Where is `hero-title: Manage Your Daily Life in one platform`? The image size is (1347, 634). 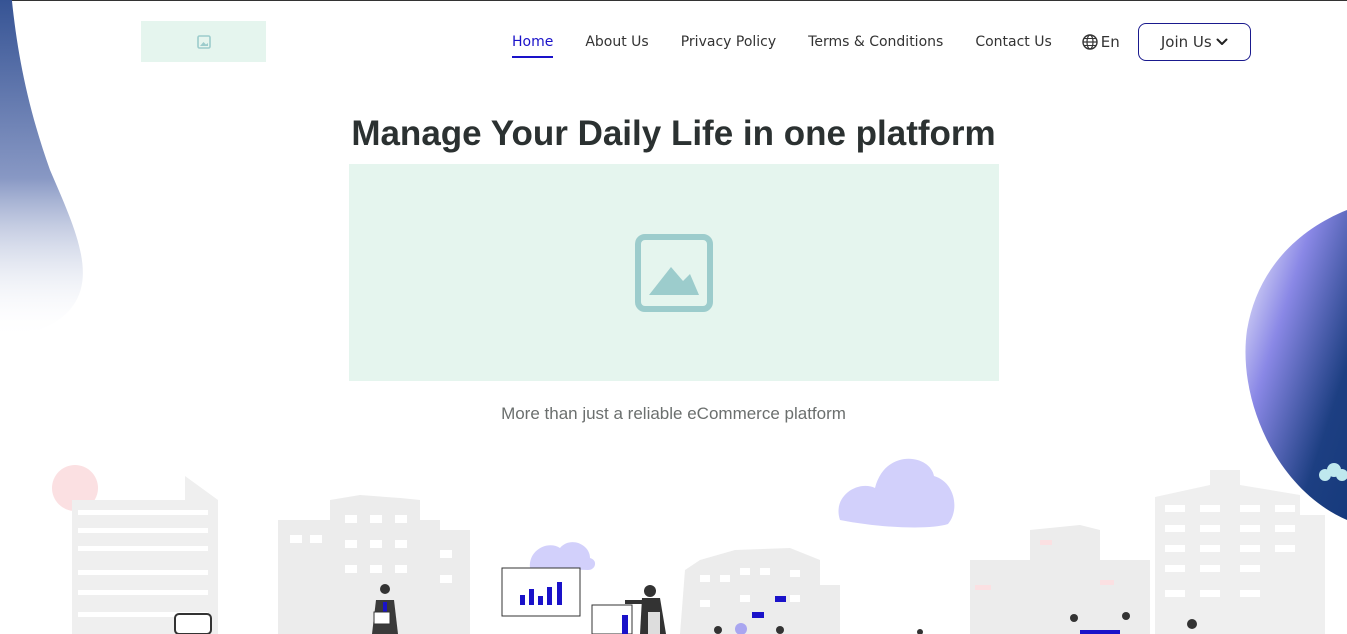 hero-title: Manage Your Daily Life in one platform is located at coordinates (673, 133).